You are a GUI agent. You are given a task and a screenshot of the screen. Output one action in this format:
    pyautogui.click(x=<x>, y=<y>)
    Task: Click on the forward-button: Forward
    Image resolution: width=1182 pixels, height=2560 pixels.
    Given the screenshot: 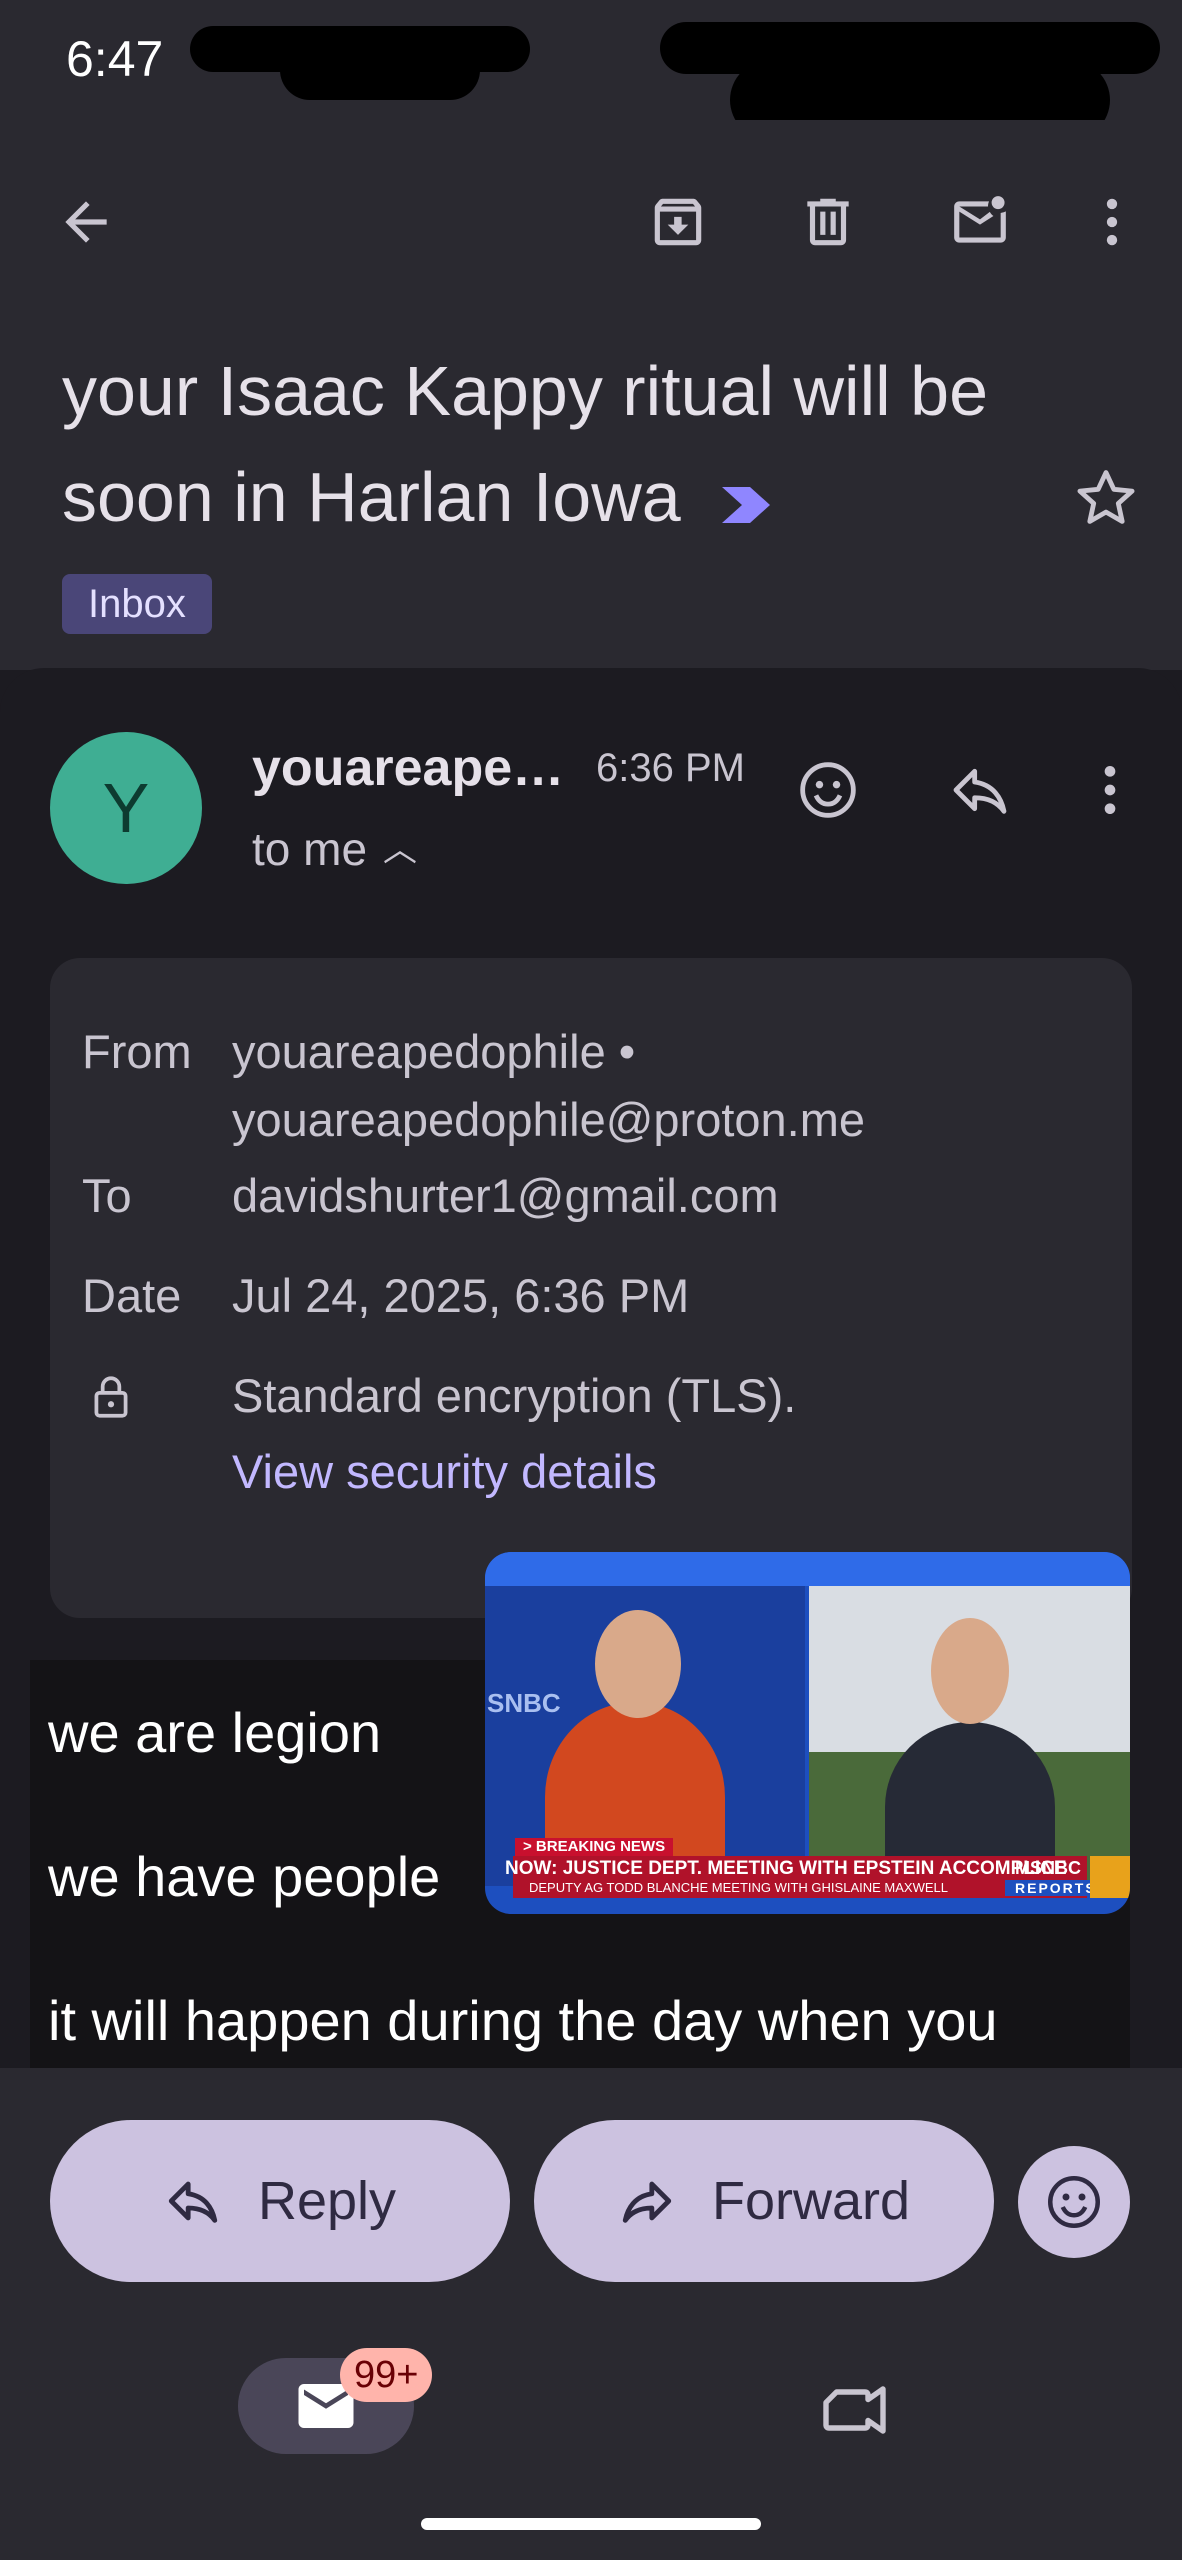 What is the action you would take?
    pyautogui.click(x=764, y=2201)
    